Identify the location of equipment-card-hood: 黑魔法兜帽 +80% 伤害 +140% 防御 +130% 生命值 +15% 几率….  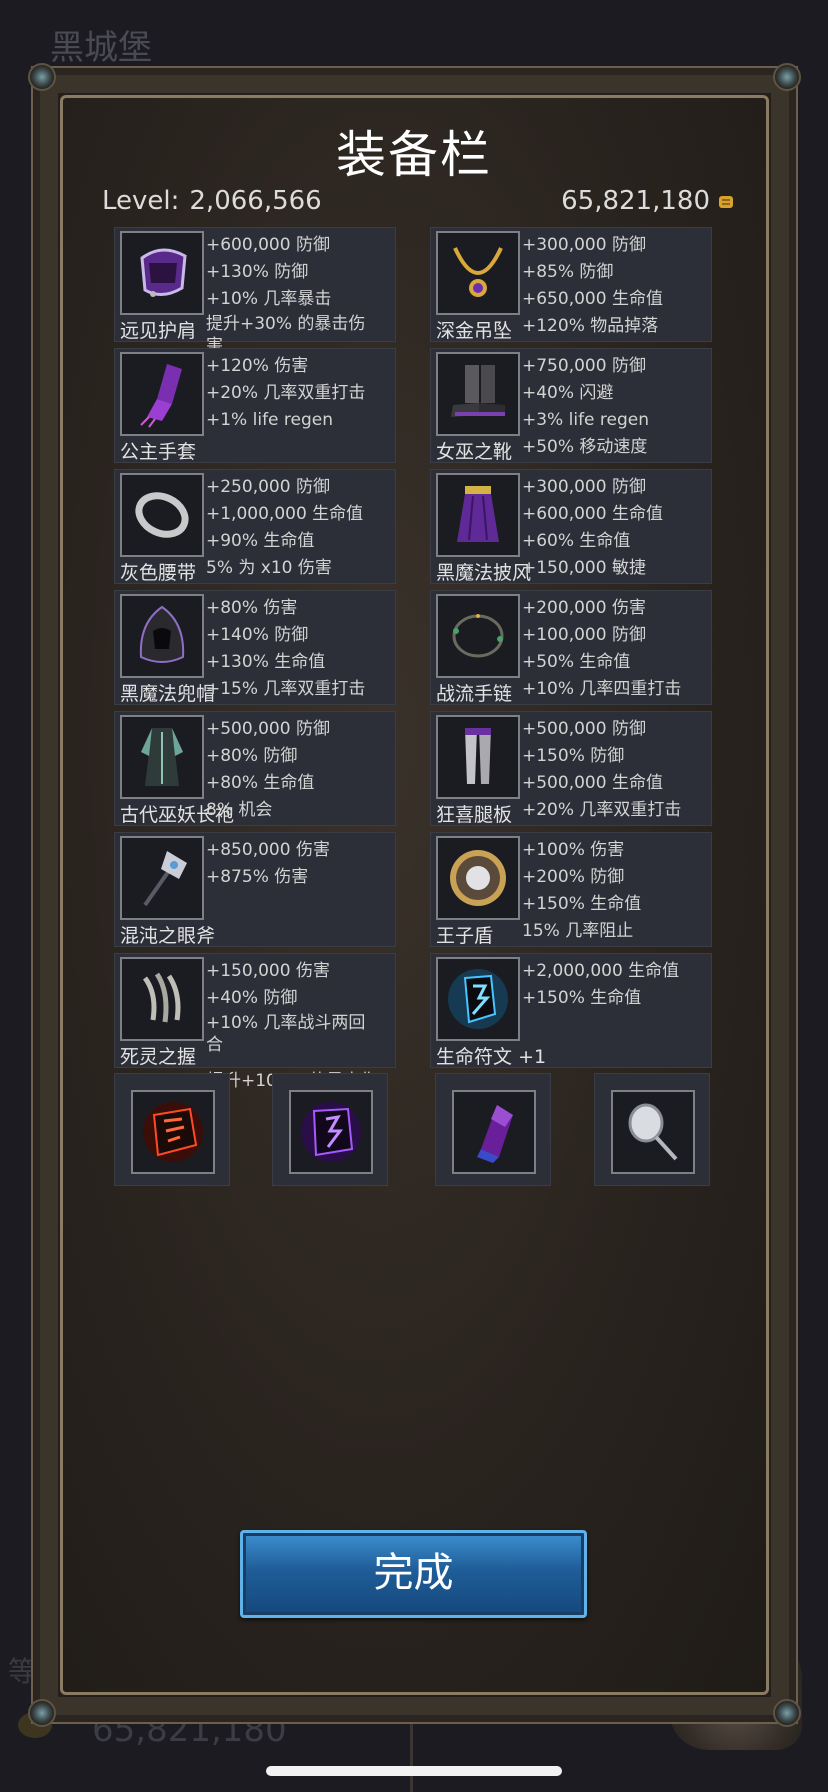
(255, 647).